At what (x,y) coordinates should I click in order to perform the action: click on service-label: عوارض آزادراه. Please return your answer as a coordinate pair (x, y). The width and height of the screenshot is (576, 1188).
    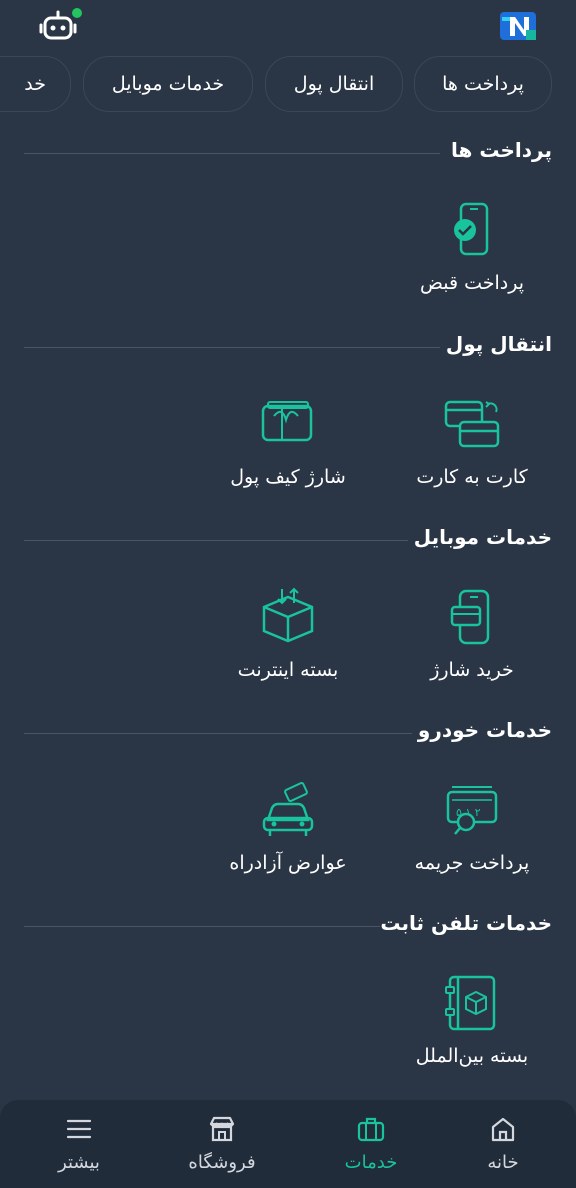
    Looking at the image, I should click on (288, 863).